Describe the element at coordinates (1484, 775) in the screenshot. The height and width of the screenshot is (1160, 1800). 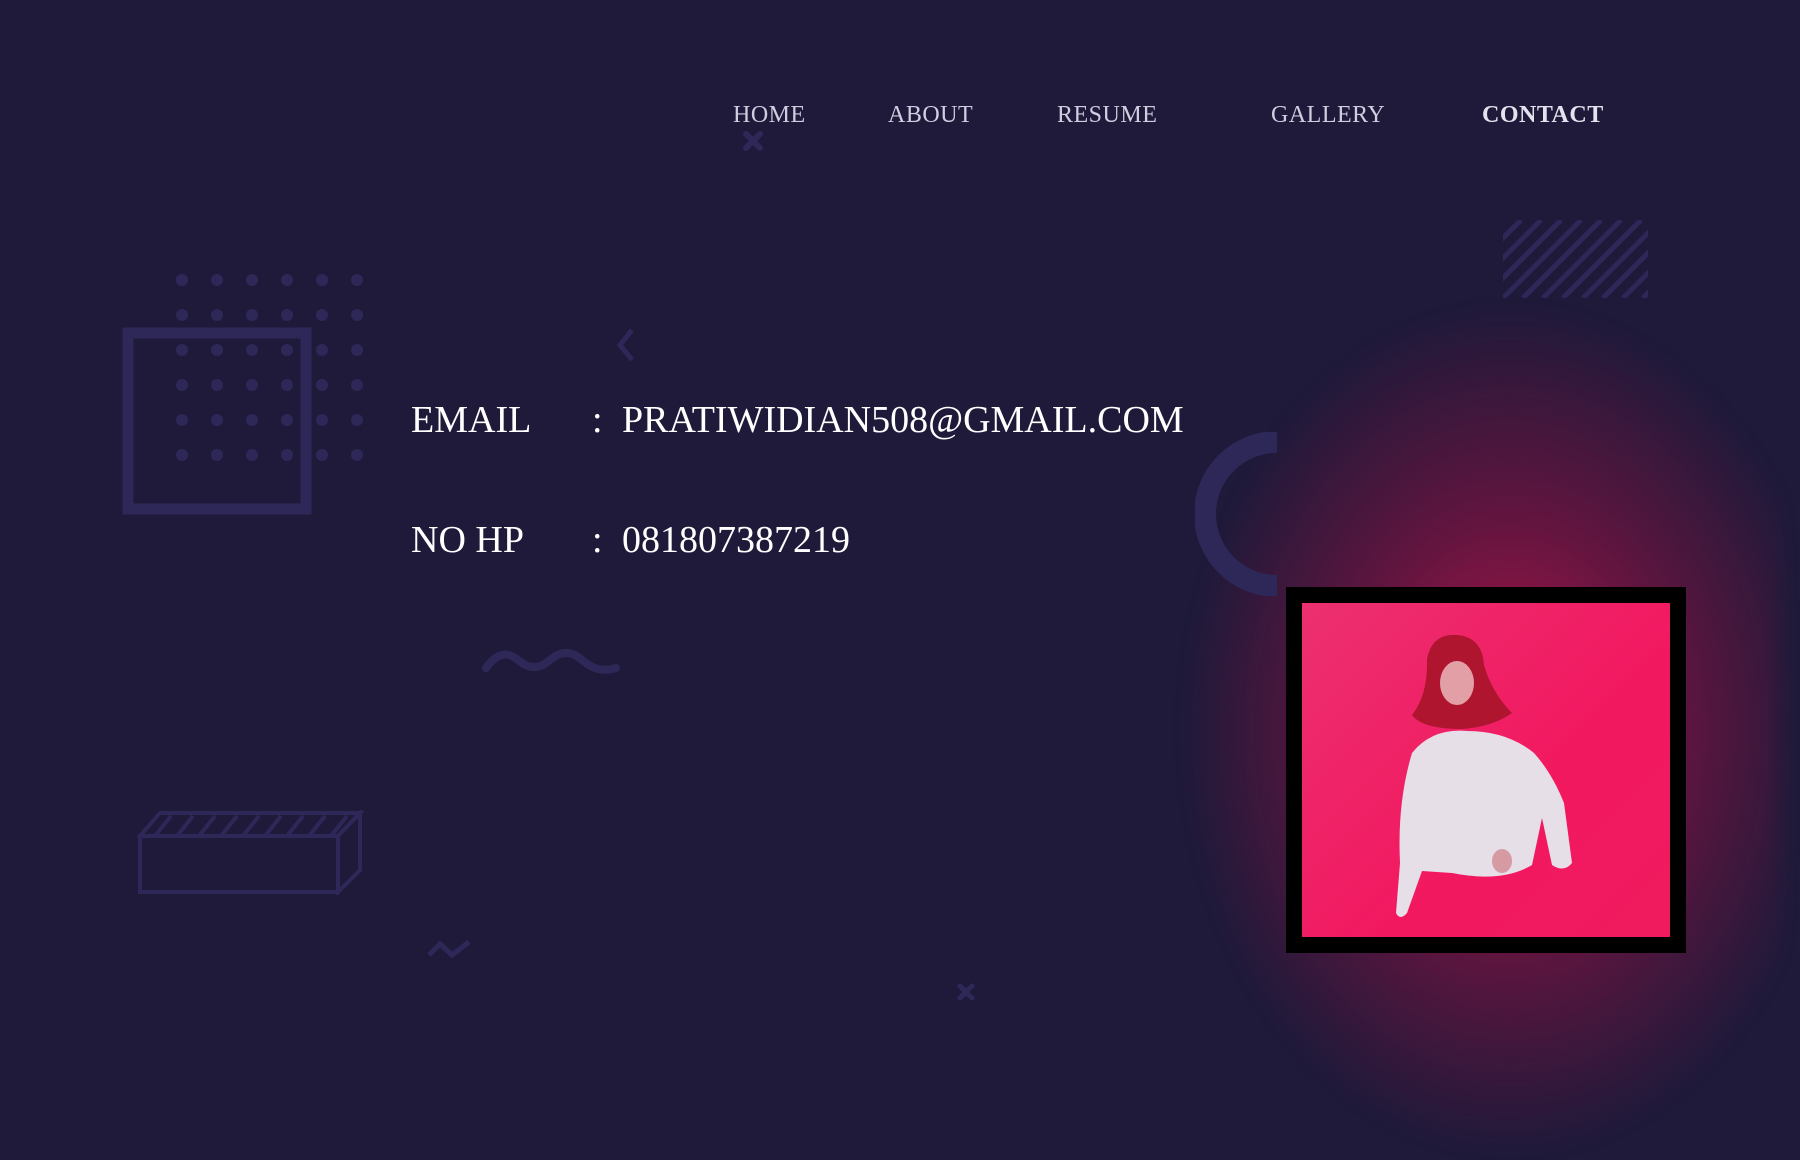
I see `person-figure-icon` at that location.